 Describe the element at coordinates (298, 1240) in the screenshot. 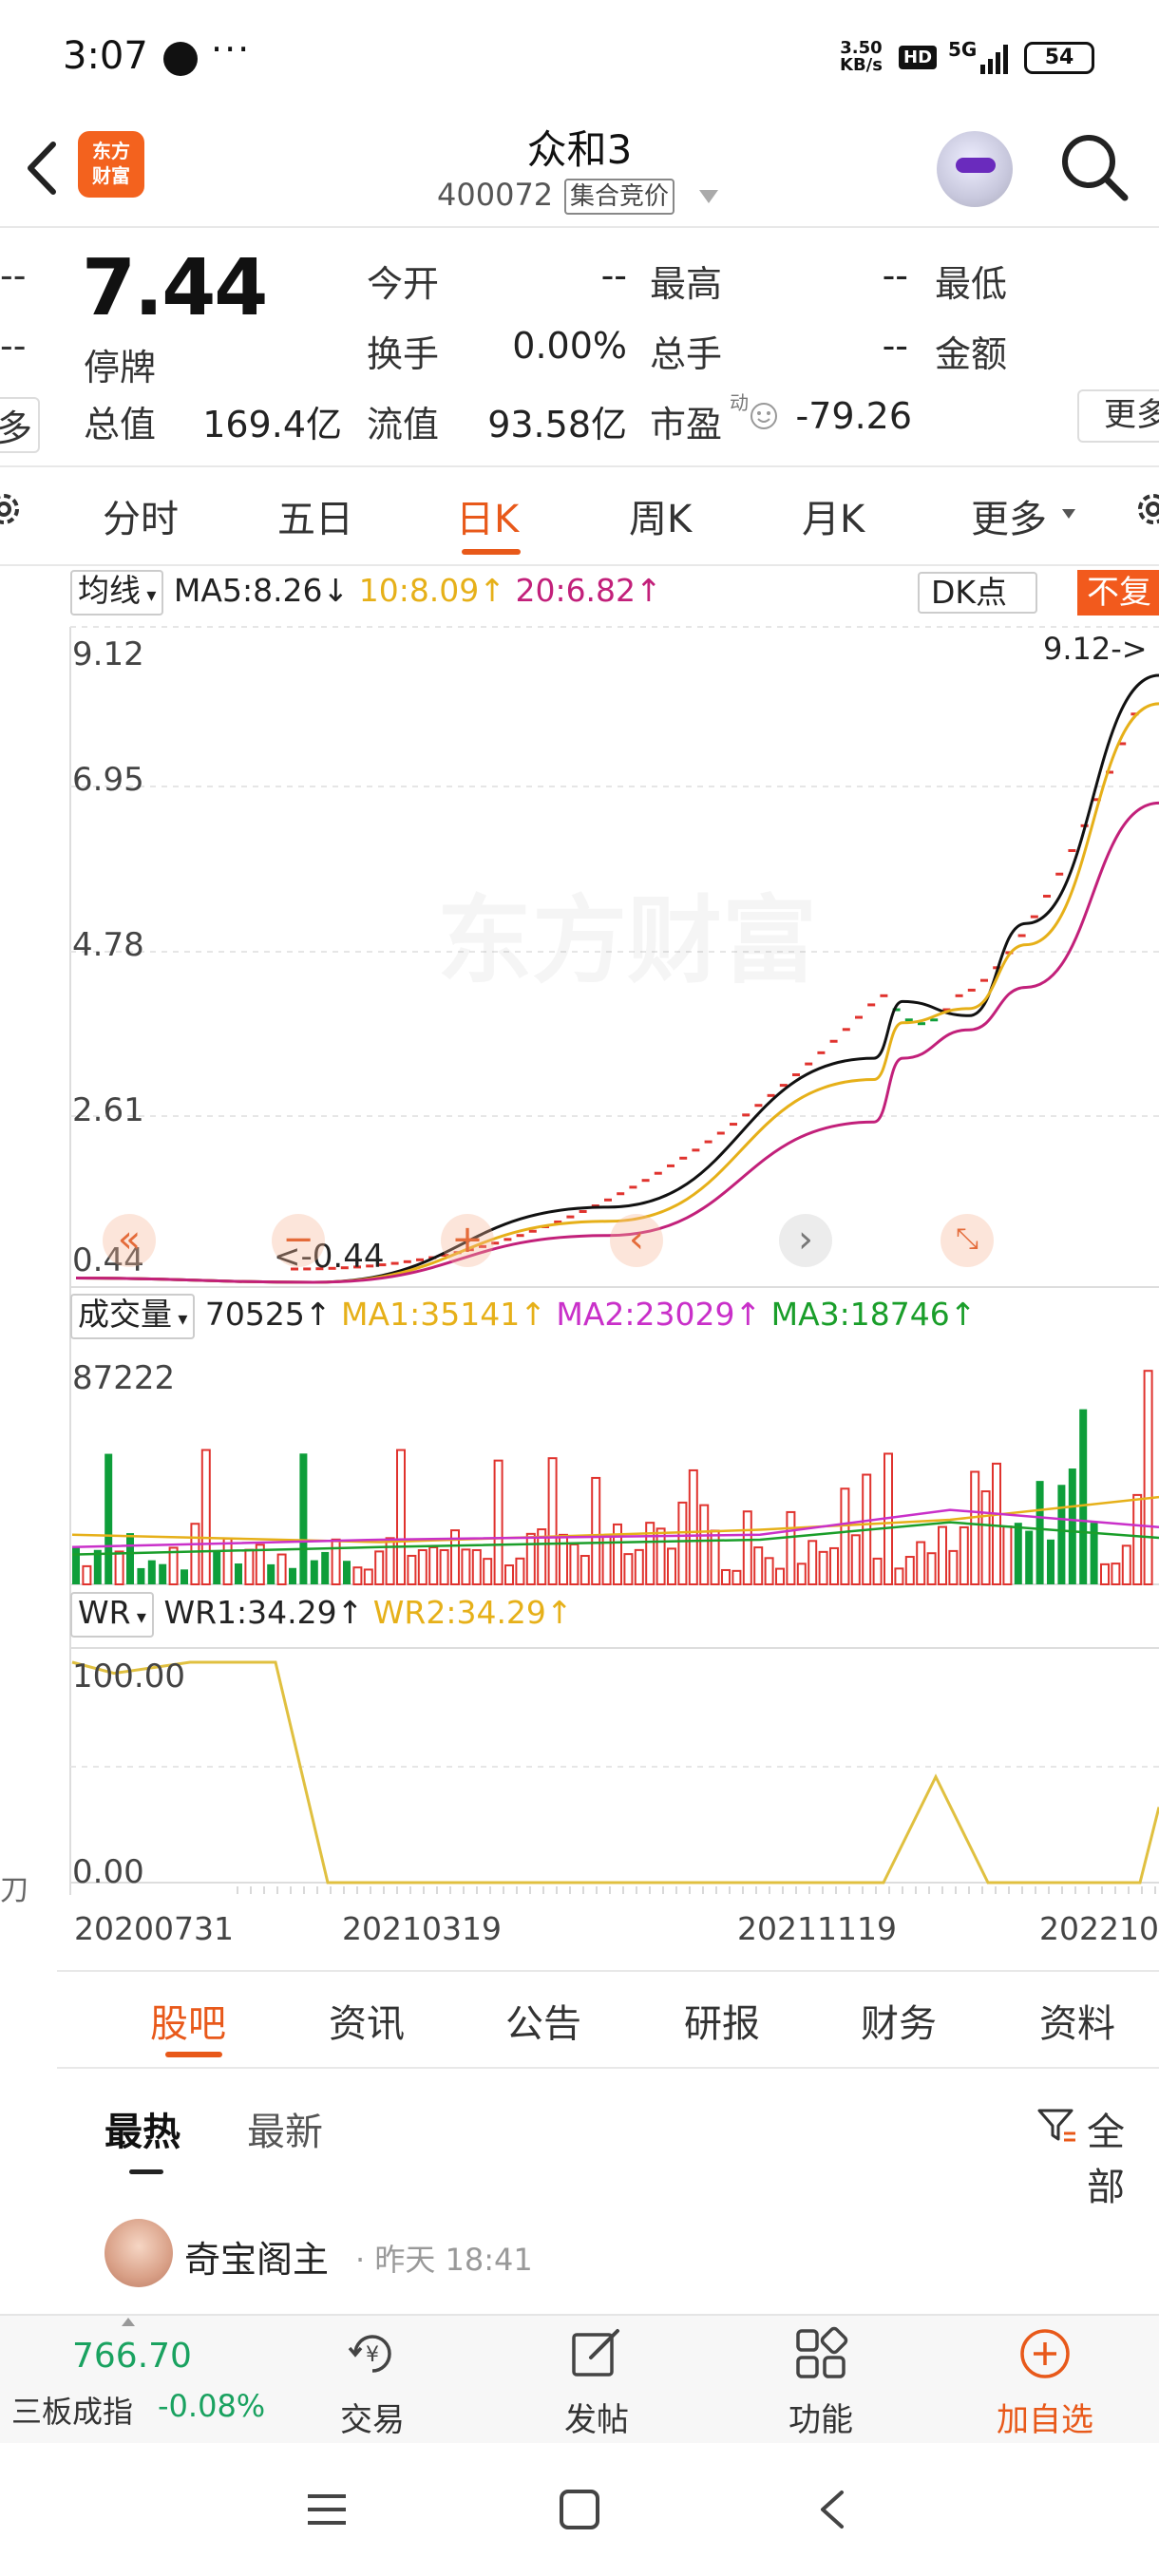

I see `zoom-out-button: −` at that location.